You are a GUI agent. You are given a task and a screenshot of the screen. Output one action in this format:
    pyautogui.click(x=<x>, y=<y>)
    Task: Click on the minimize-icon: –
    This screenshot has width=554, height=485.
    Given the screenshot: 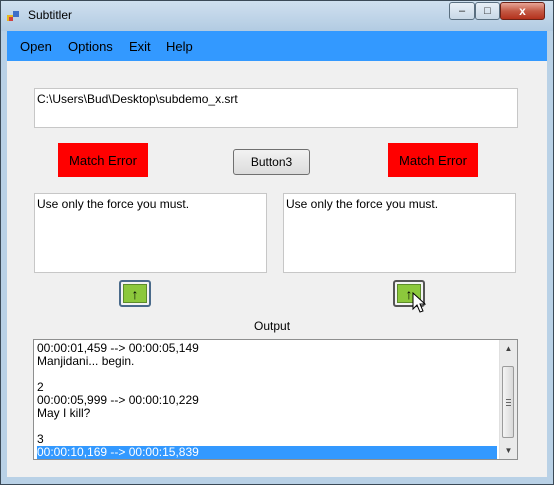 What is the action you would take?
    pyautogui.click(x=462, y=11)
    